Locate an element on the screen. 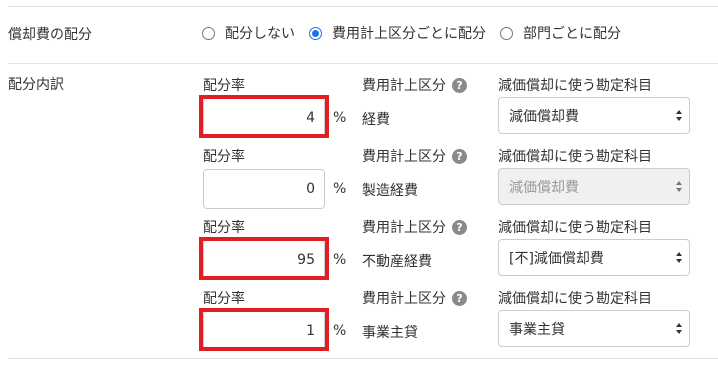  radio-by-department: 部門ごとに配分 is located at coordinates (560, 33).